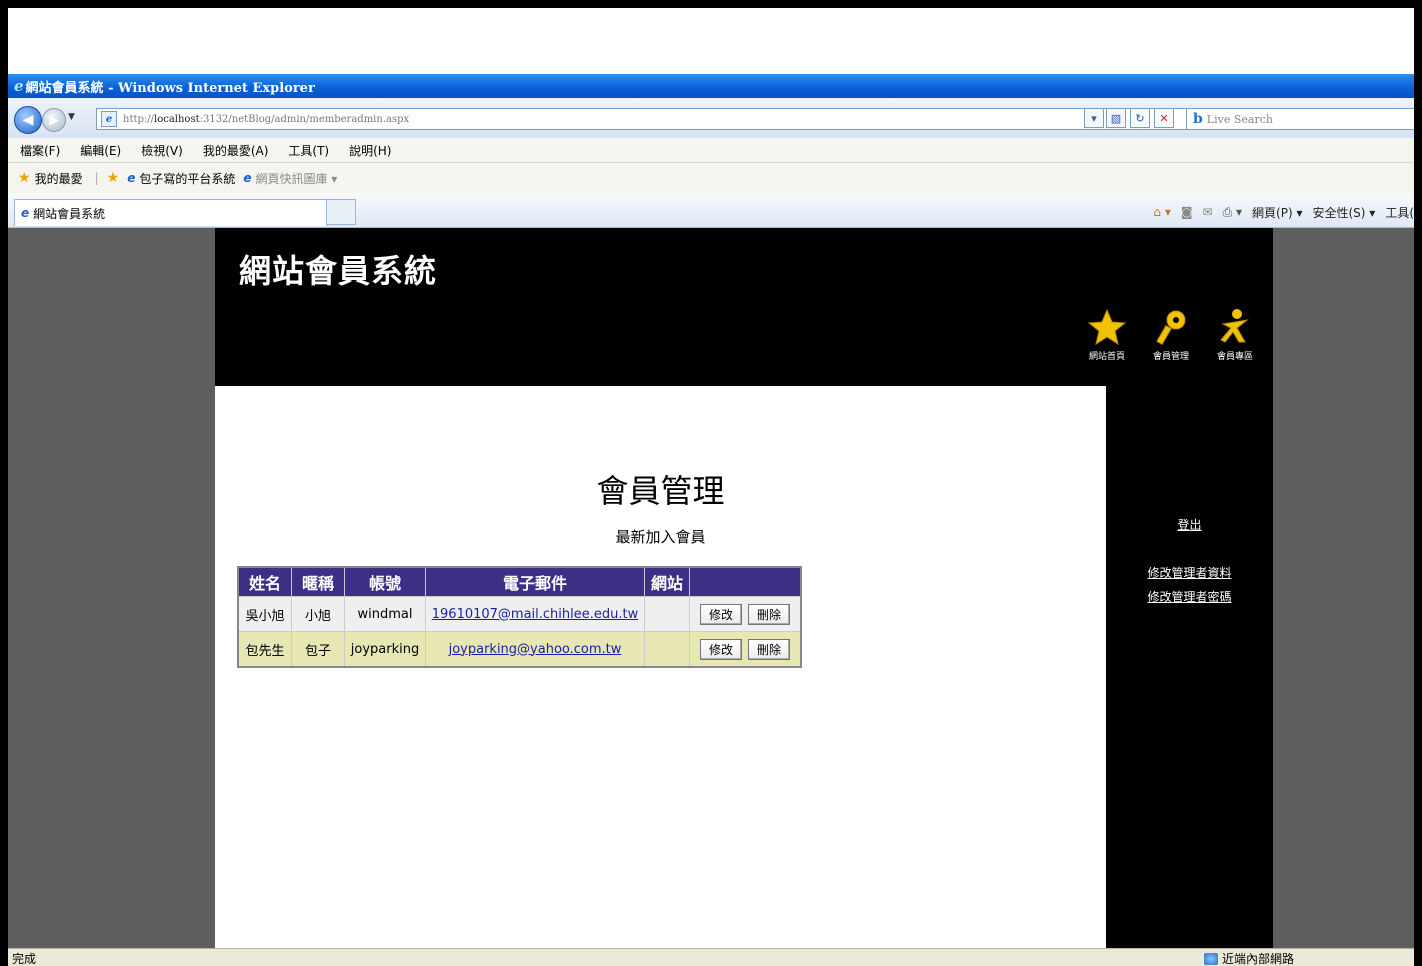 Image resolution: width=1422 pixels, height=966 pixels. I want to click on cell-email: joyparking@yahoo.com.tw, so click(535, 649).